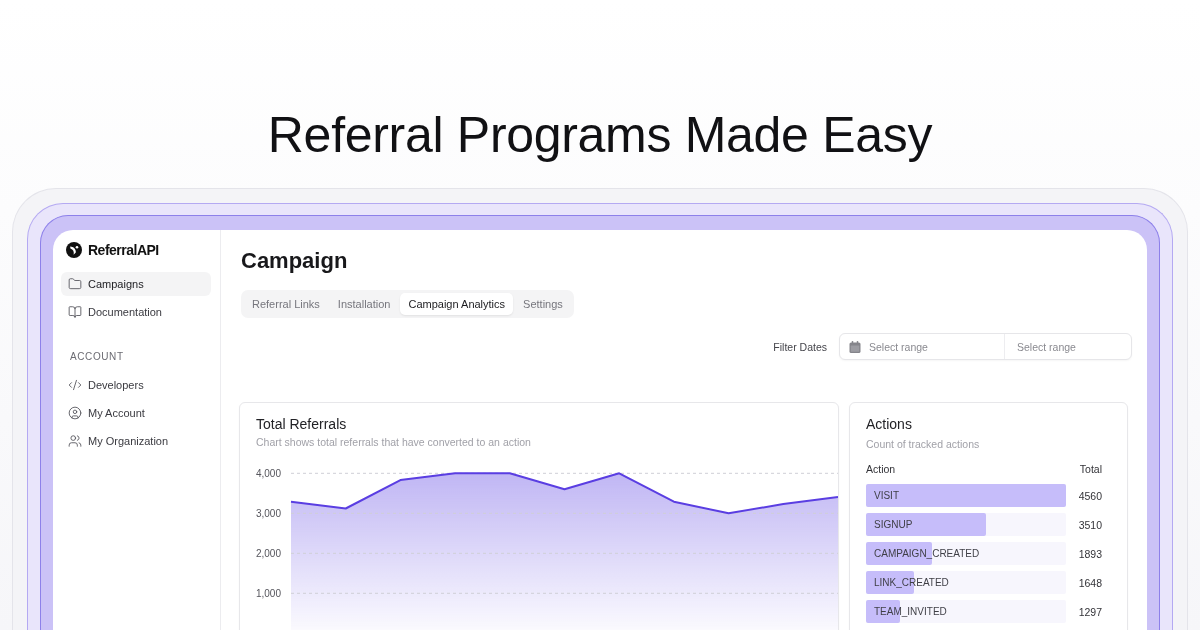 This screenshot has height=630, width=1200. What do you see at coordinates (136, 385) in the screenshot?
I see `nav-item: Developers` at bounding box center [136, 385].